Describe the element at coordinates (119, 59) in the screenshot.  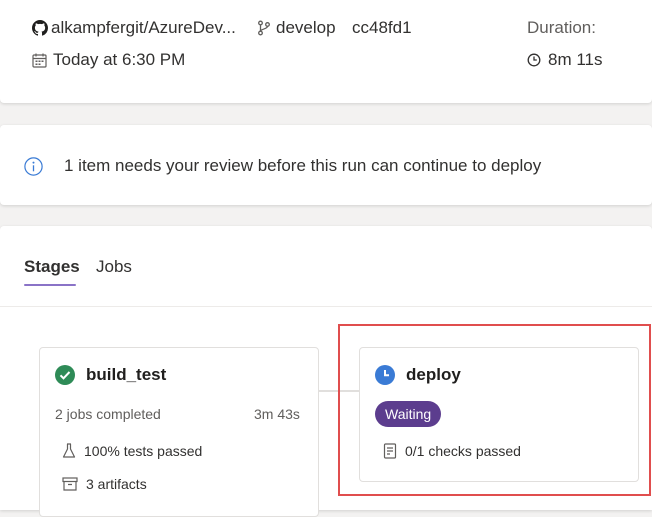
I see `run-date-text: Today at 6:30 PM` at that location.